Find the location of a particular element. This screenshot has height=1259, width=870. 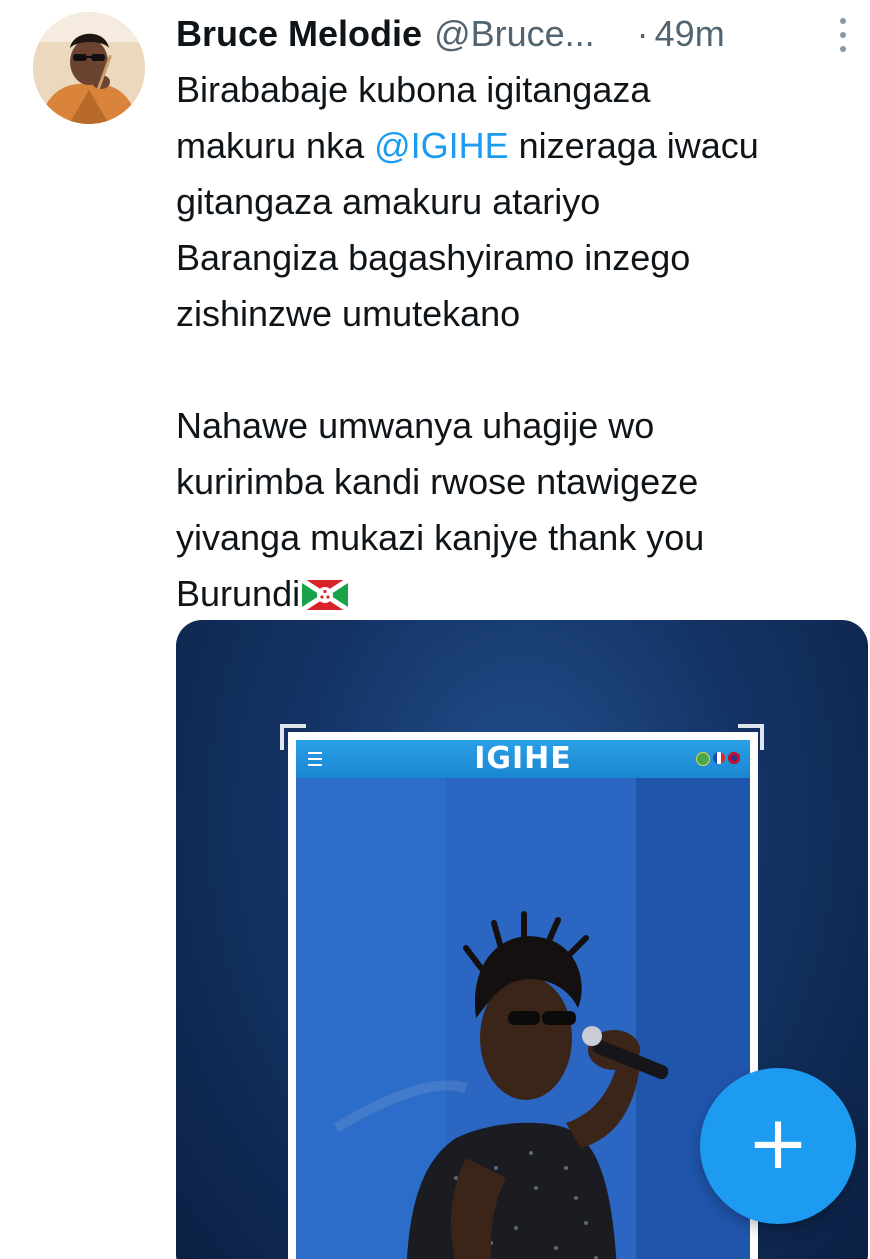

compose-plus-button: + is located at coordinates (778, 1146).